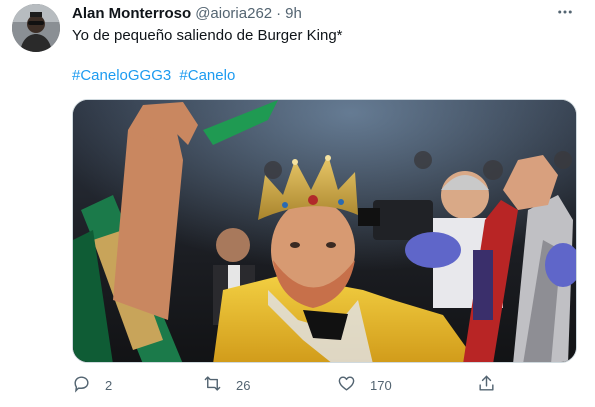 The width and height of the screenshot is (595, 407). I want to click on share-icon, so click(486, 385).